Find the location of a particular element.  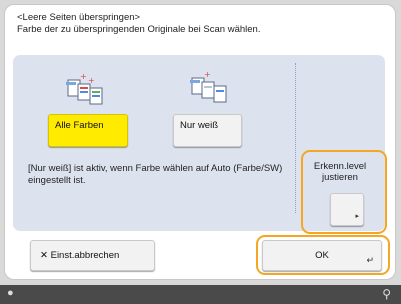

ok-label: OK is located at coordinates (322, 255).